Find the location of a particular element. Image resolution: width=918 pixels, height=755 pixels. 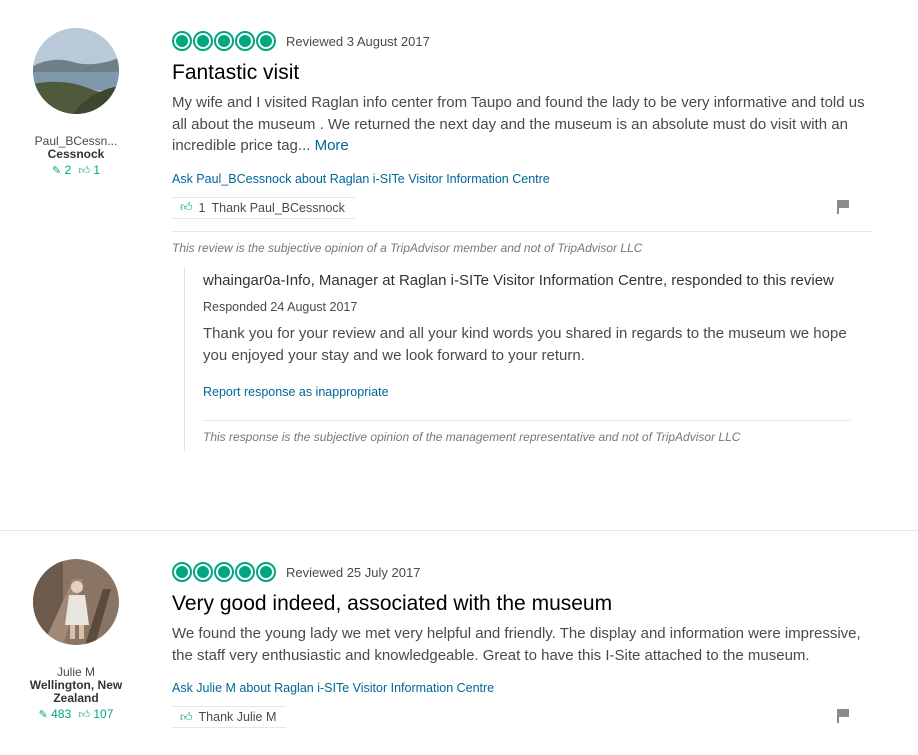

member-stats: ✎ 483 👍︎ 107 is located at coordinates (76, 714).